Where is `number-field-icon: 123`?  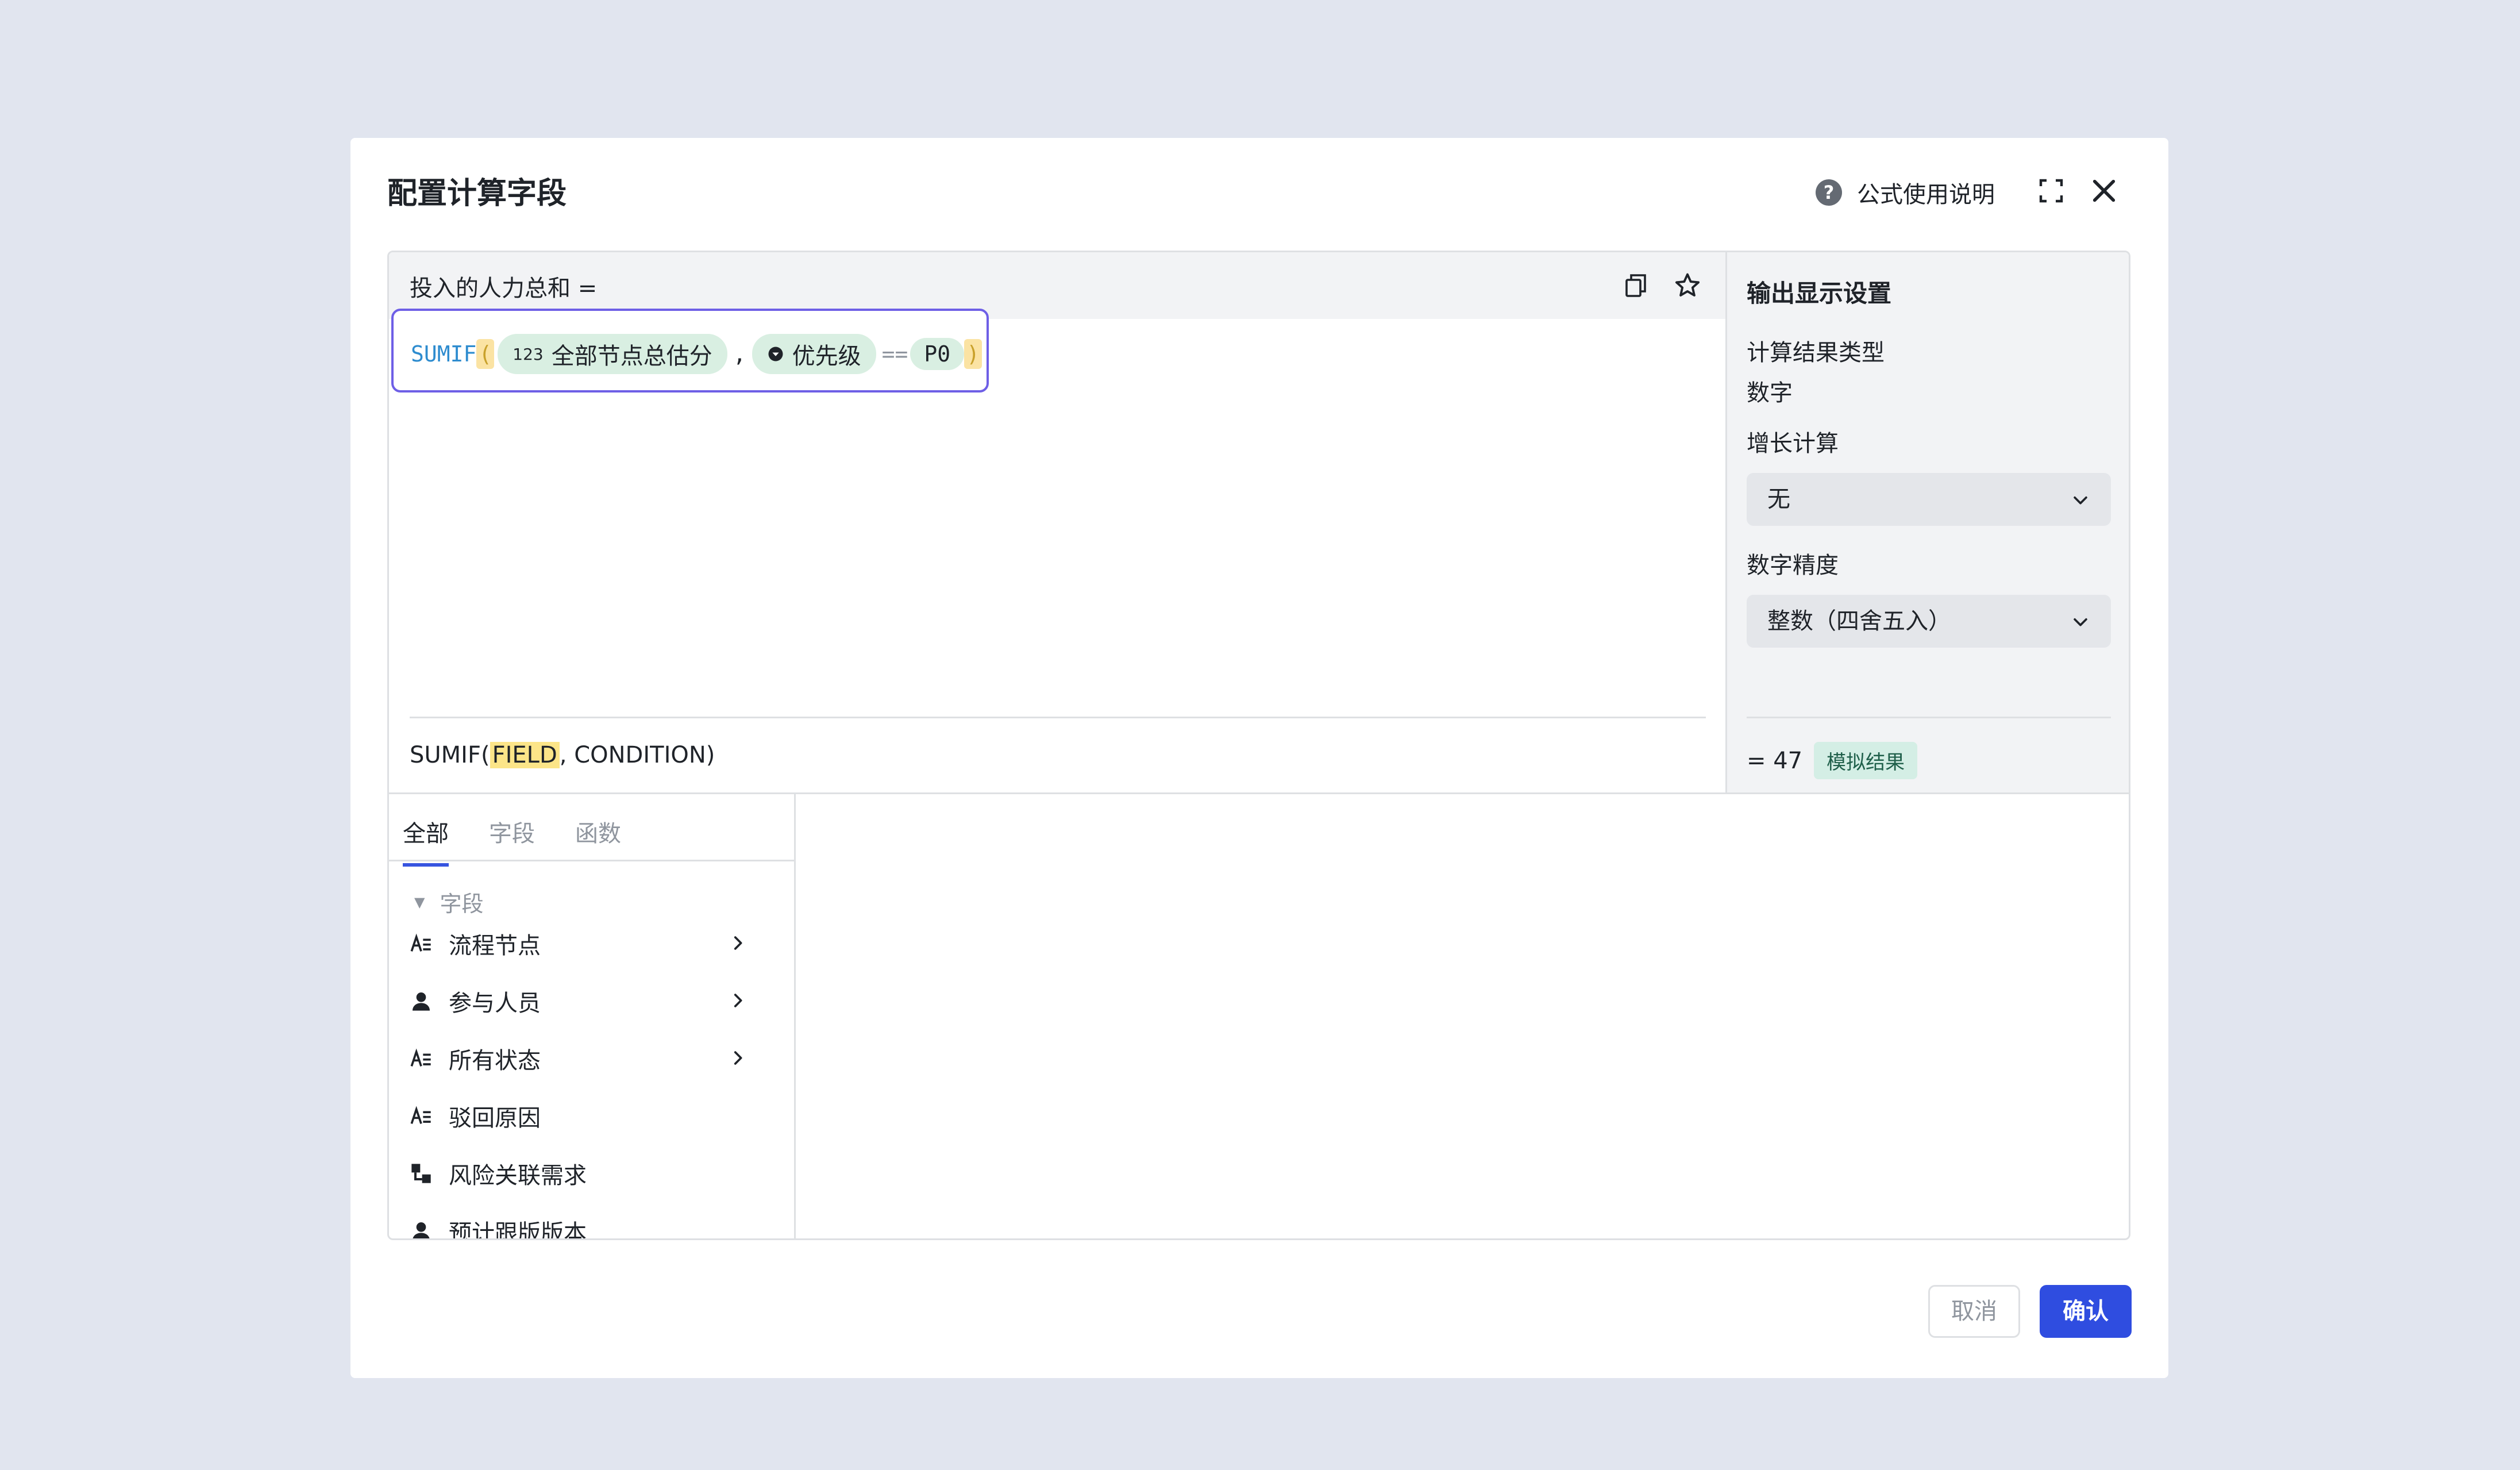
number-field-icon: 123 is located at coordinates (529, 354).